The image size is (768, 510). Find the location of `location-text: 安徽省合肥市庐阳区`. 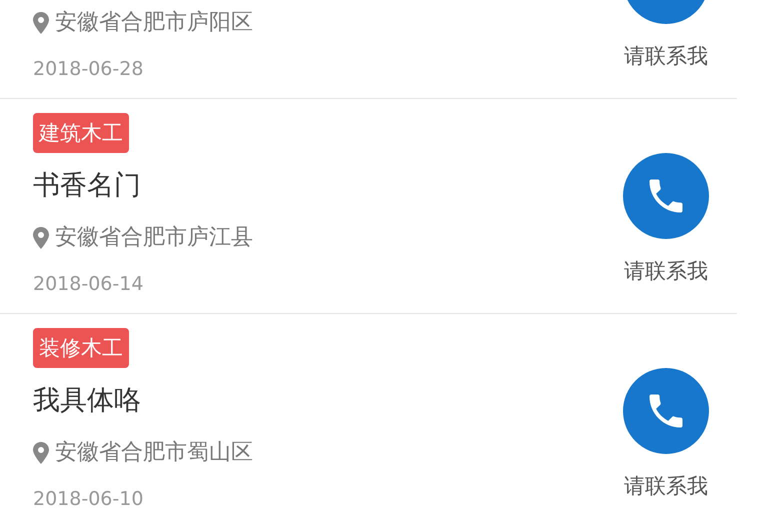

location-text: 安徽省合肥市庐阳区 is located at coordinates (154, 23).